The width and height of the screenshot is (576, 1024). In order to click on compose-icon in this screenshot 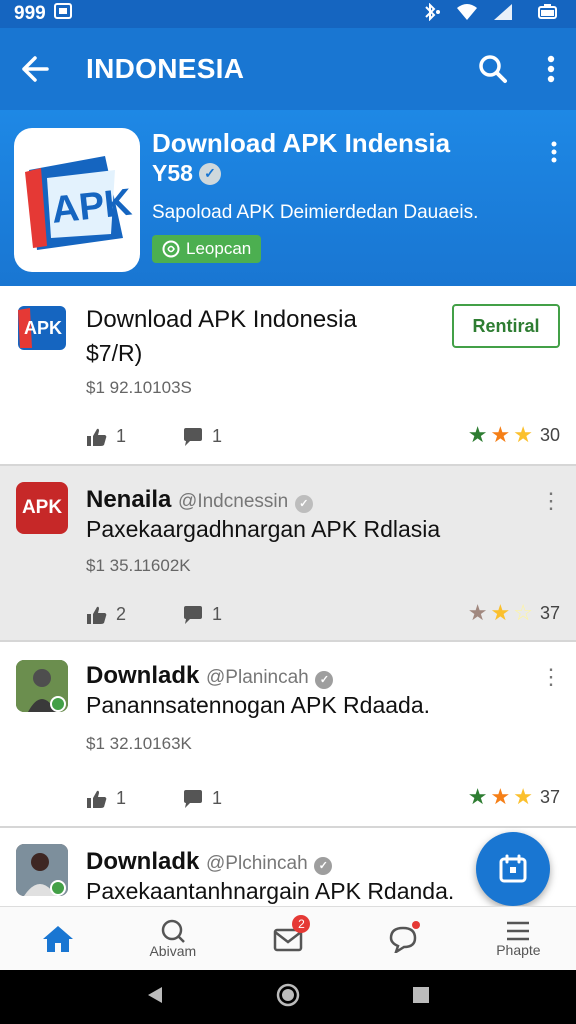, I will do `click(513, 868)`.